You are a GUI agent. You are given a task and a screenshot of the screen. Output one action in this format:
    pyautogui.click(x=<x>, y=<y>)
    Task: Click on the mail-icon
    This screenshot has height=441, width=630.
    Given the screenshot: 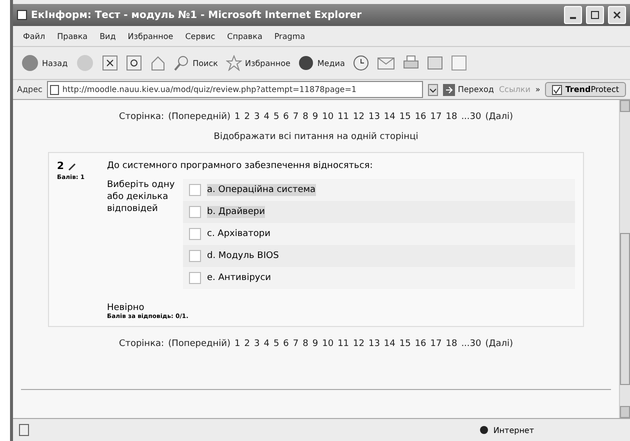 What is the action you would take?
    pyautogui.click(x=385, y=63)
    